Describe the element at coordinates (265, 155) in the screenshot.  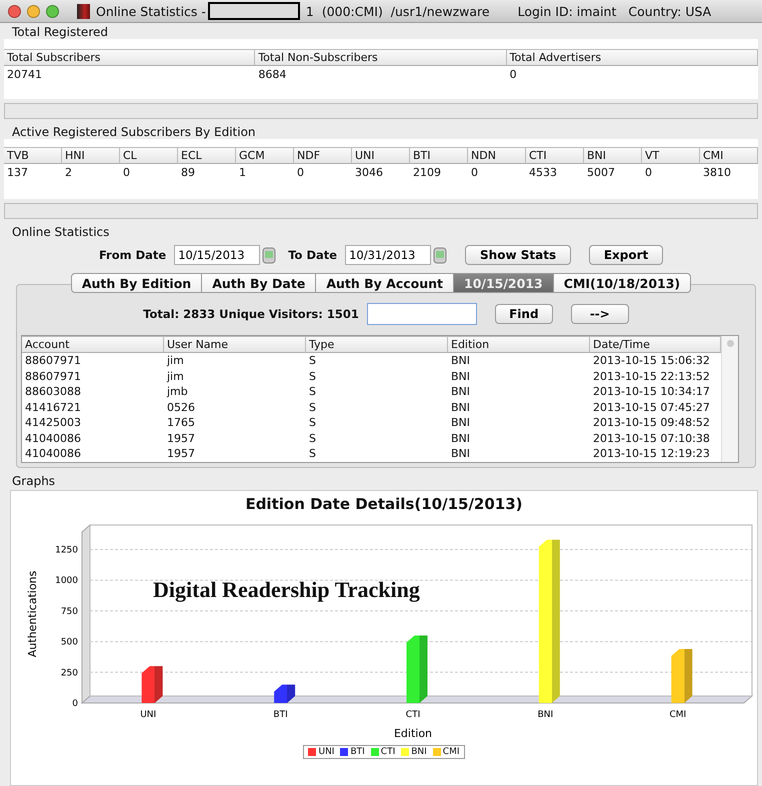
I see `column-header: GCM` at that location.